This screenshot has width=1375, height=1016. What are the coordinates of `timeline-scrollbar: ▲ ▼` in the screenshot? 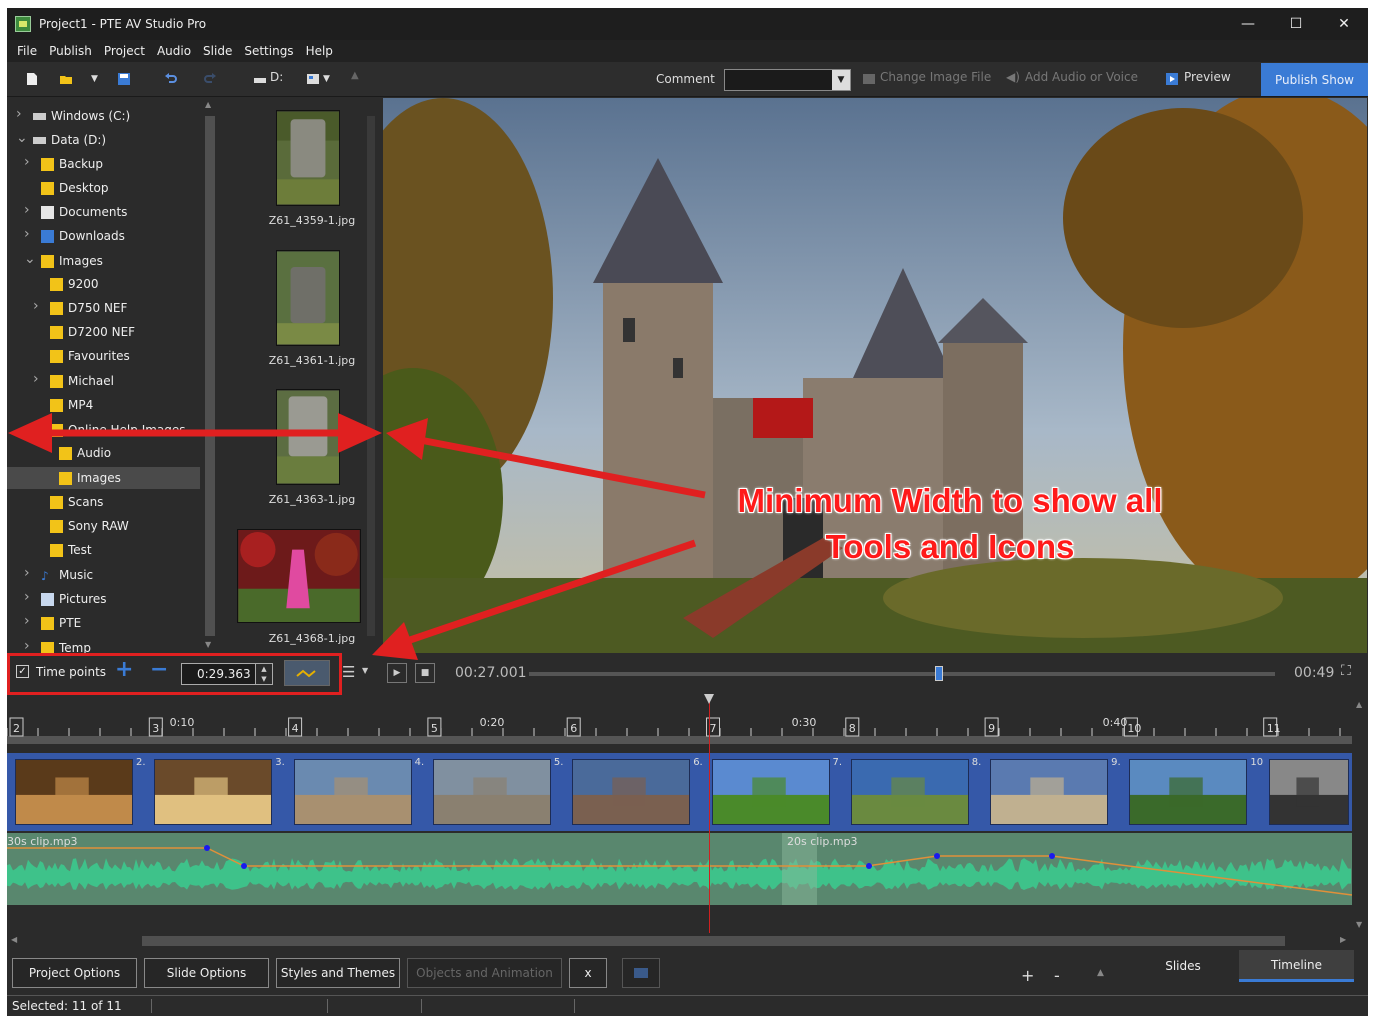 It's located at (1360, 814).